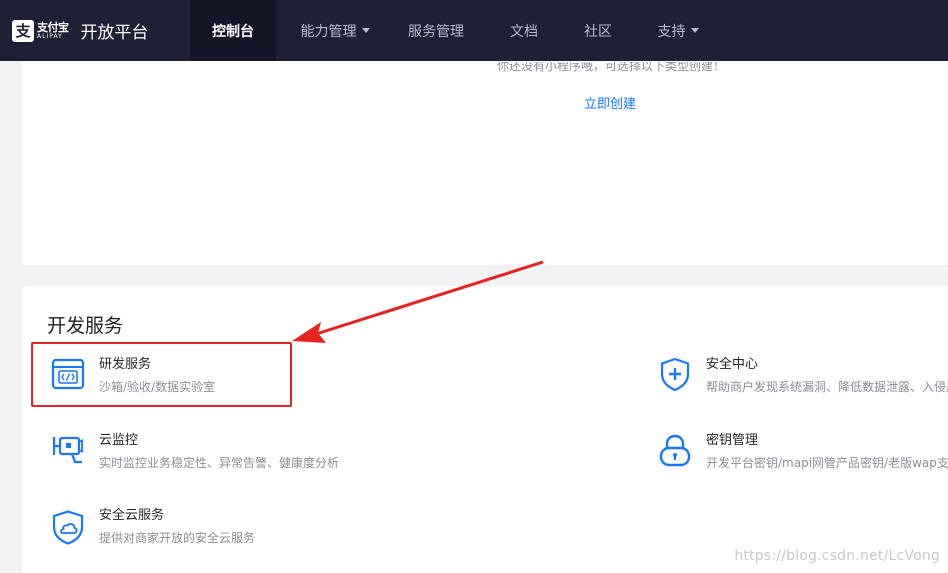 The image size is (948, 573). What do you see at coordinates (23, 30) in the screenshot?
I see `alipay-logo-icon: 支` at bounding box center [23, 30].